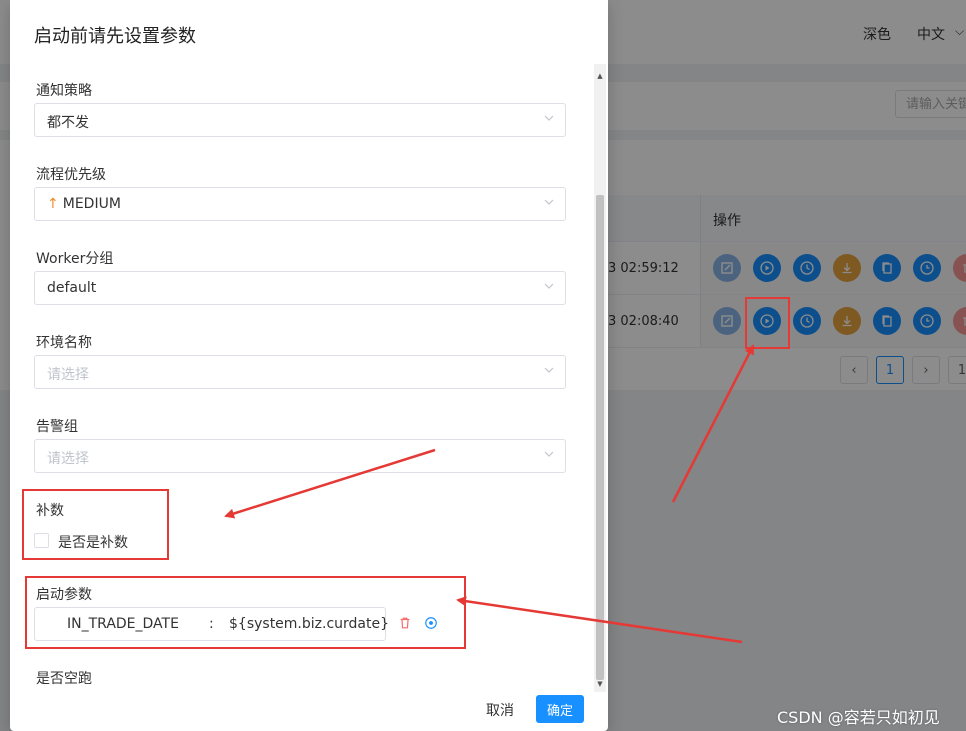  I want to click on chevron-down-icon: ⌵, so click(960, 31).